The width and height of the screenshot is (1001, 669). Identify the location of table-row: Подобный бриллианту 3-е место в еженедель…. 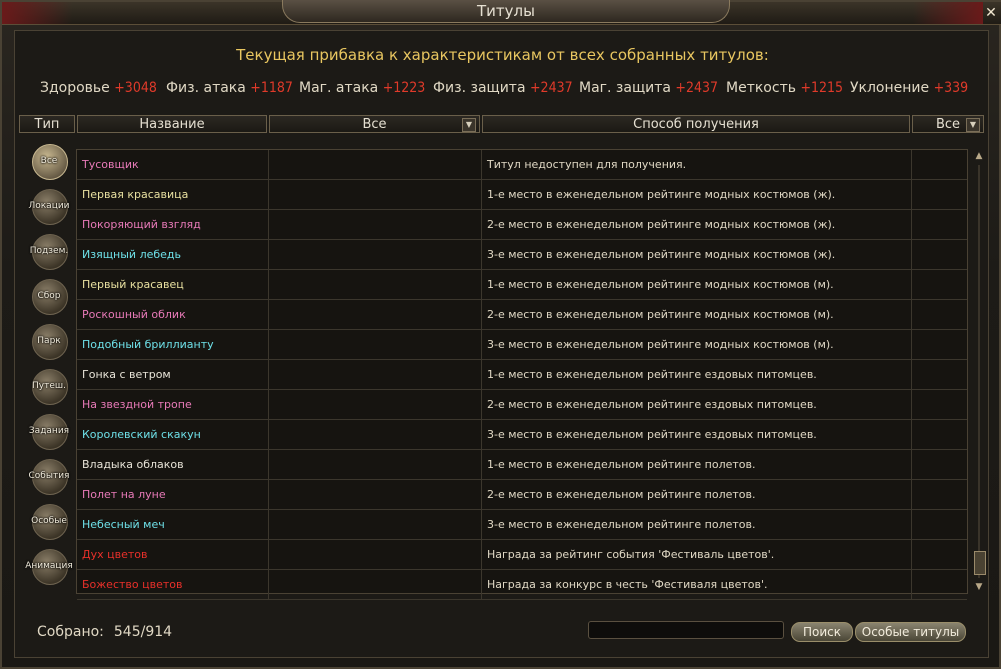
(522, 345).